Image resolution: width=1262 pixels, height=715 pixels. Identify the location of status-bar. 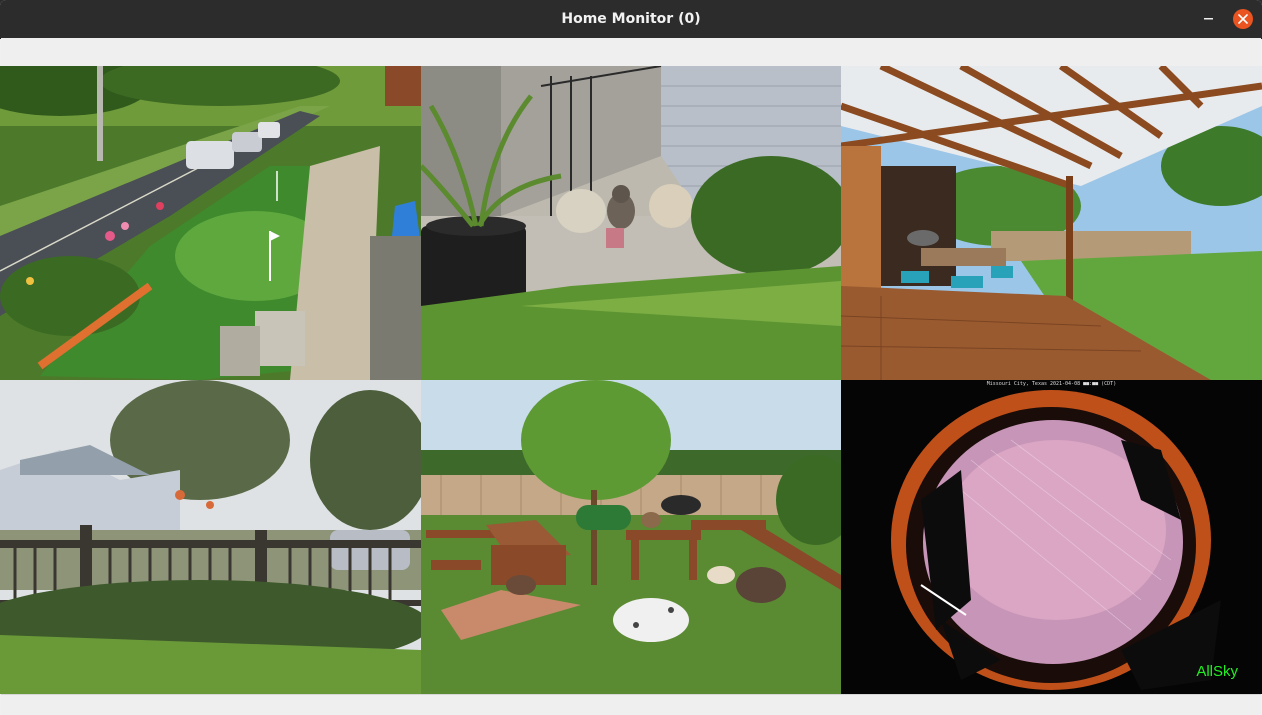
(631, 704).